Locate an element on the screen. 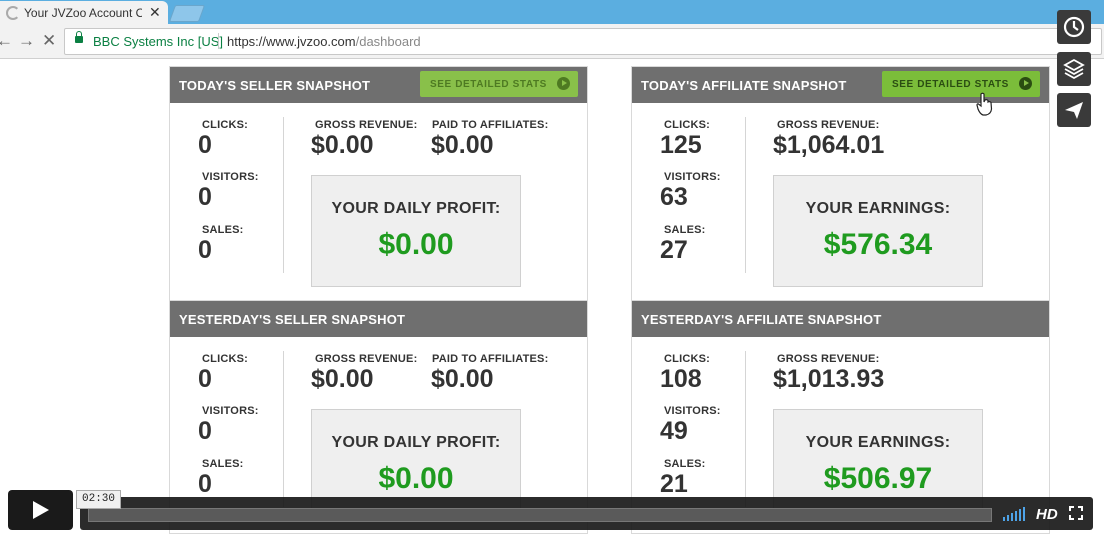 The width and height of the screenshot is (1104, 542). security-label: BBC Systems Inc [US] is located at coordinates (158, 41).